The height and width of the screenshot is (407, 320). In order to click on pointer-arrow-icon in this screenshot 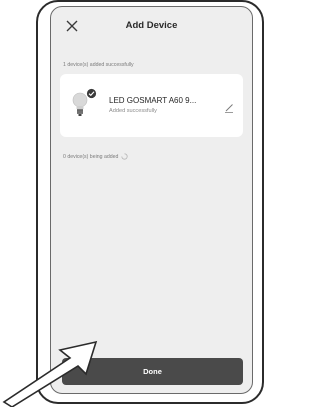, I will do `click(50, 368)`.